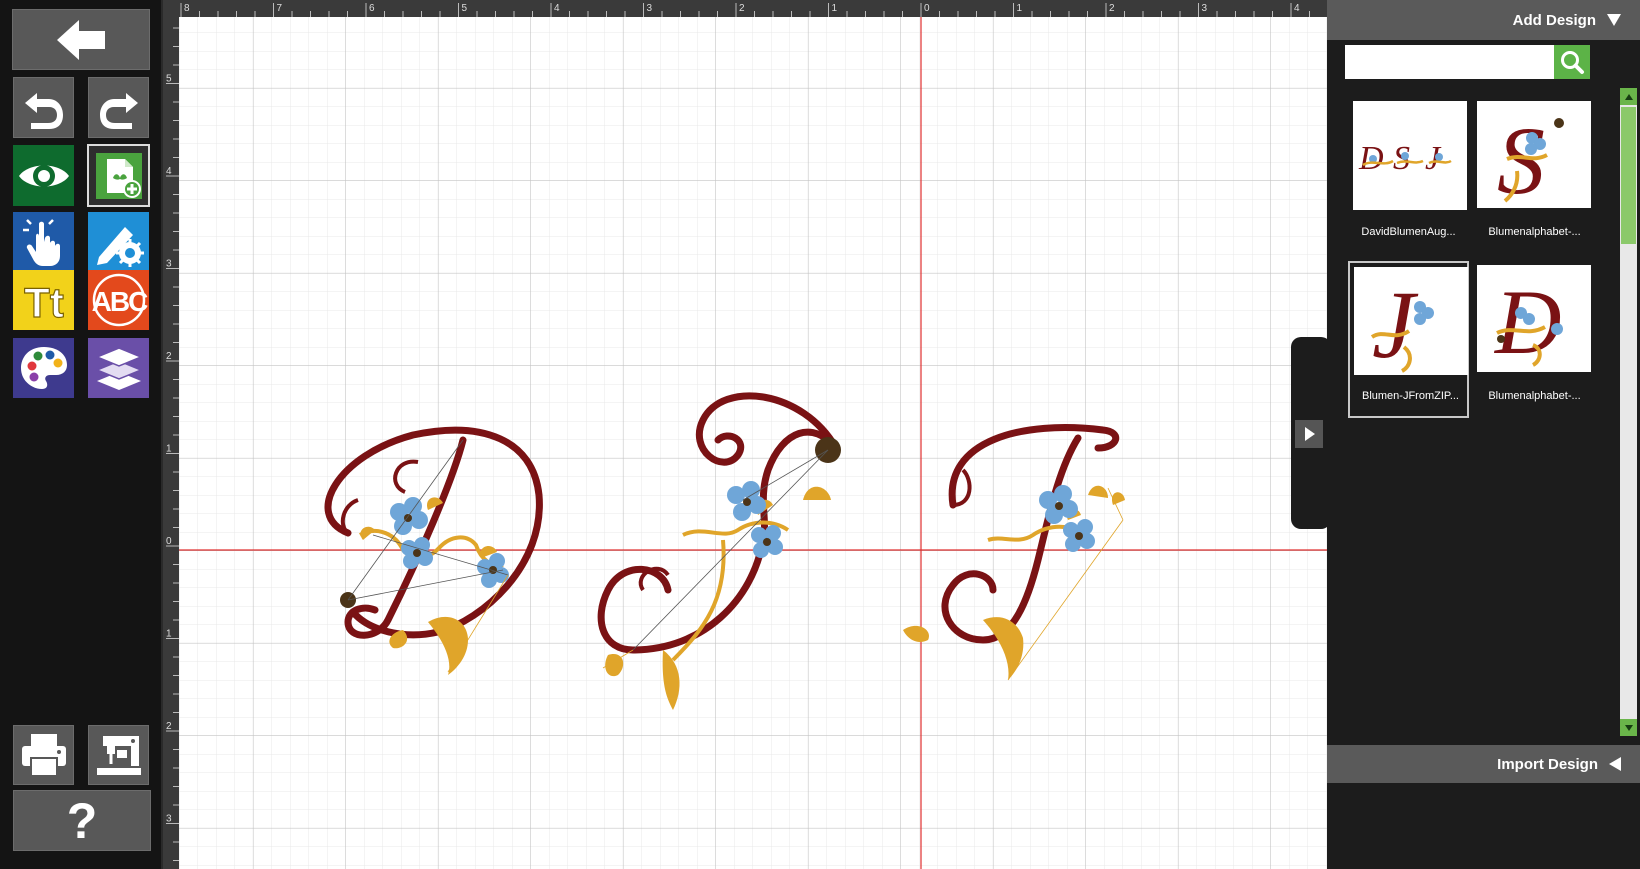  I want to click on layers-button, so click(118, 368).